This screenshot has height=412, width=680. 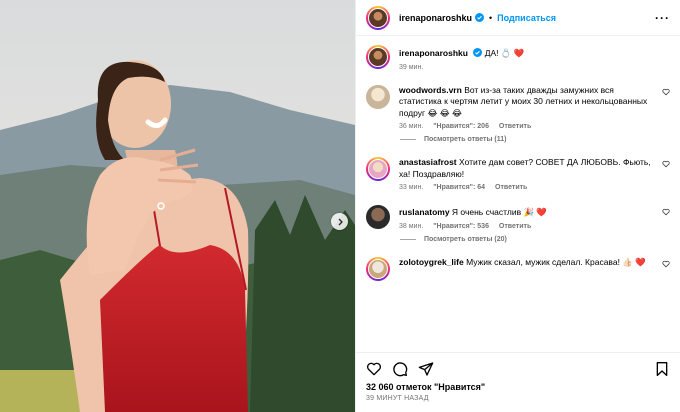 I want to click on post-time-ago: 39 МИНУТ НАЗАД, so click(x=397, y=398).